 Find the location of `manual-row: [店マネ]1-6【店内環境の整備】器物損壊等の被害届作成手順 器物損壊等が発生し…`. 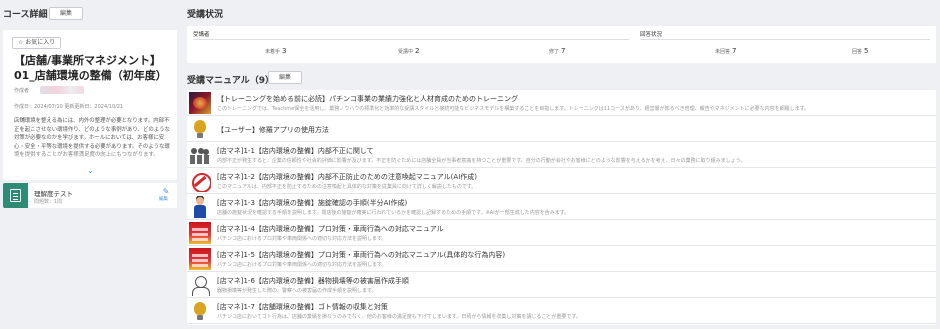

manual-row: [店マネ]1-6【店内環境の整備】器物損壊等の被害届作成手順 器物損壊等が発生し… is located at coordinates (561, 285).